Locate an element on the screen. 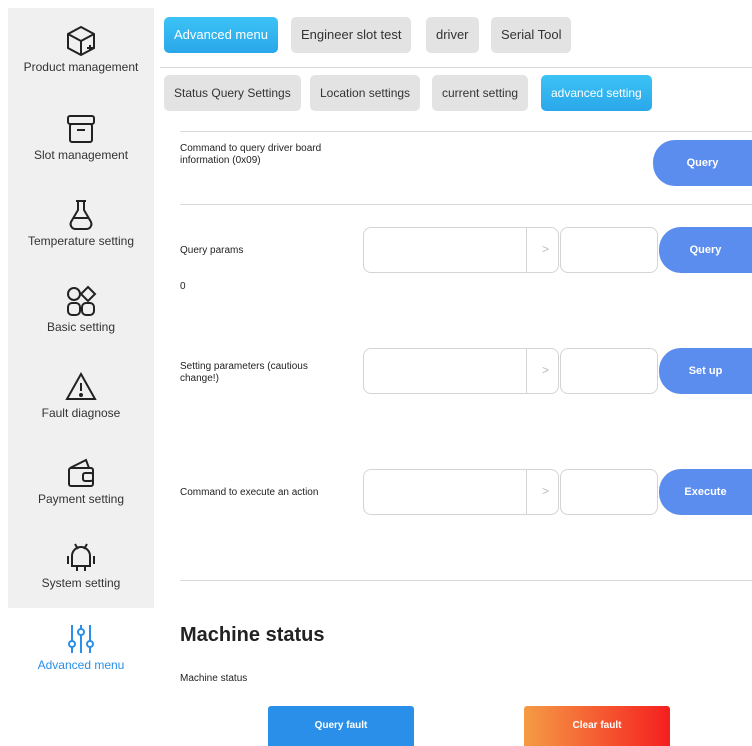 The image size is (752, 746). sidebar-item-payment-setting: Payment setting is located at coordinates (81, 481).